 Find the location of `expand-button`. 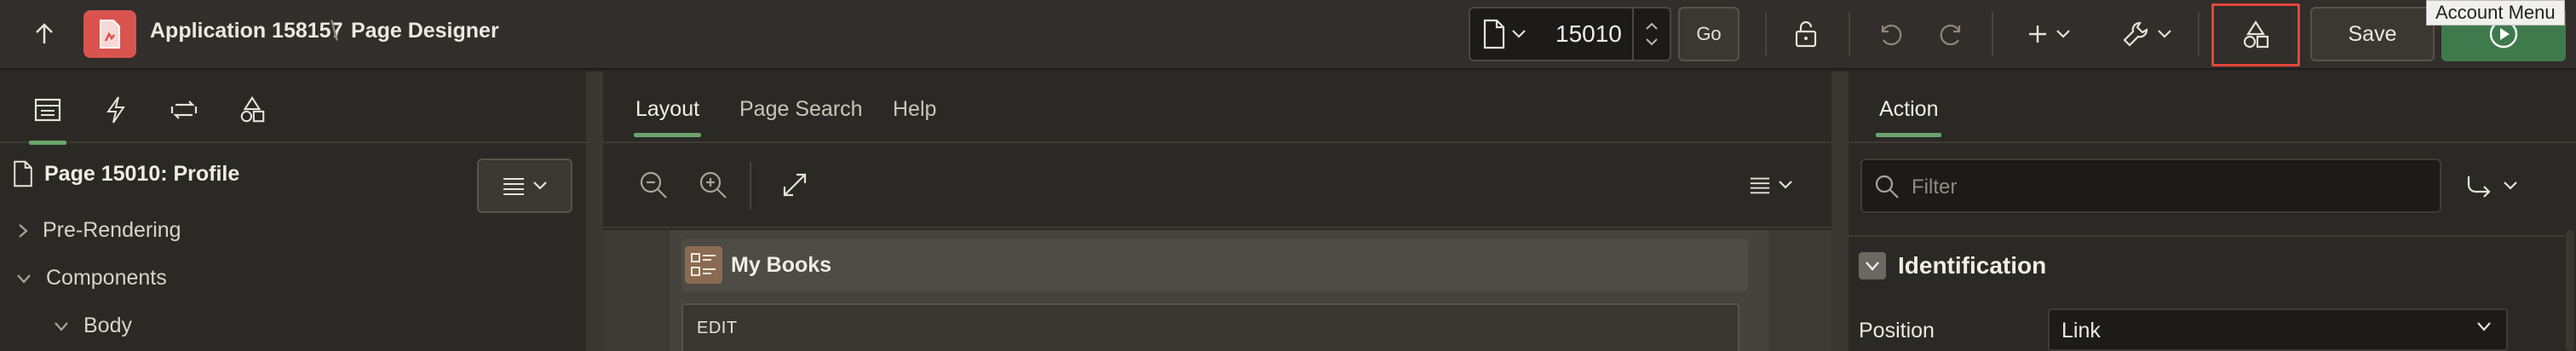

expand-button is located at coordinates (795, 185).